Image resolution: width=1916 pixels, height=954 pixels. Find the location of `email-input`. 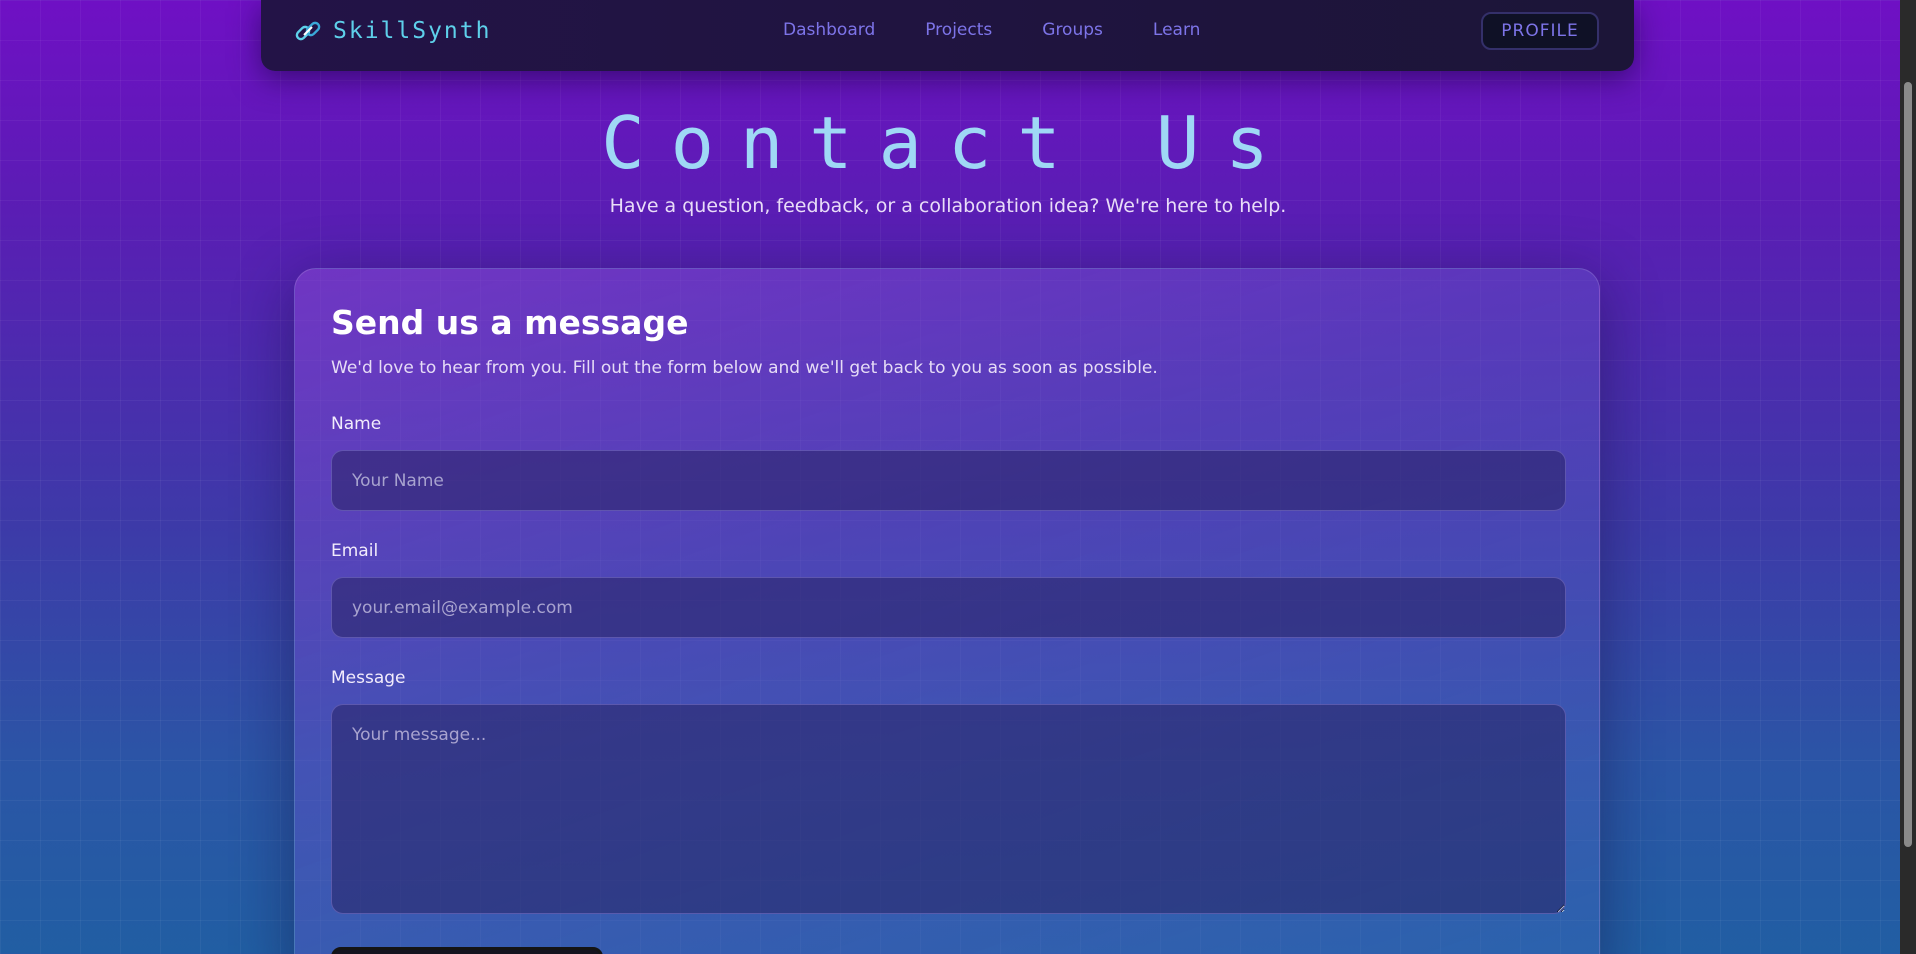

email-input is located at coordinates (948, 607).